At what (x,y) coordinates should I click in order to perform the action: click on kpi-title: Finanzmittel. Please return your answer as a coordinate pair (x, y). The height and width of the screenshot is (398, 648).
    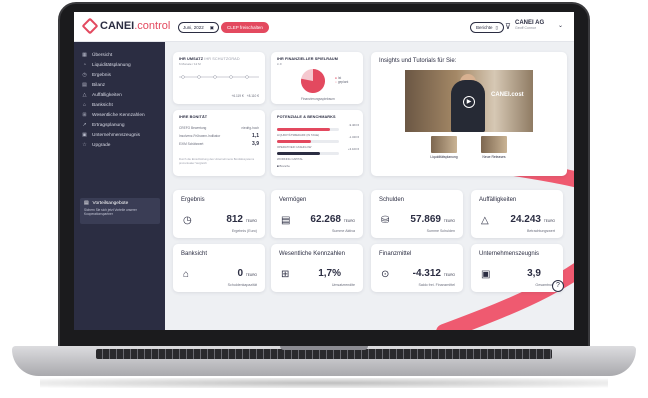
    Looking at the image, I should click on (395, 254).